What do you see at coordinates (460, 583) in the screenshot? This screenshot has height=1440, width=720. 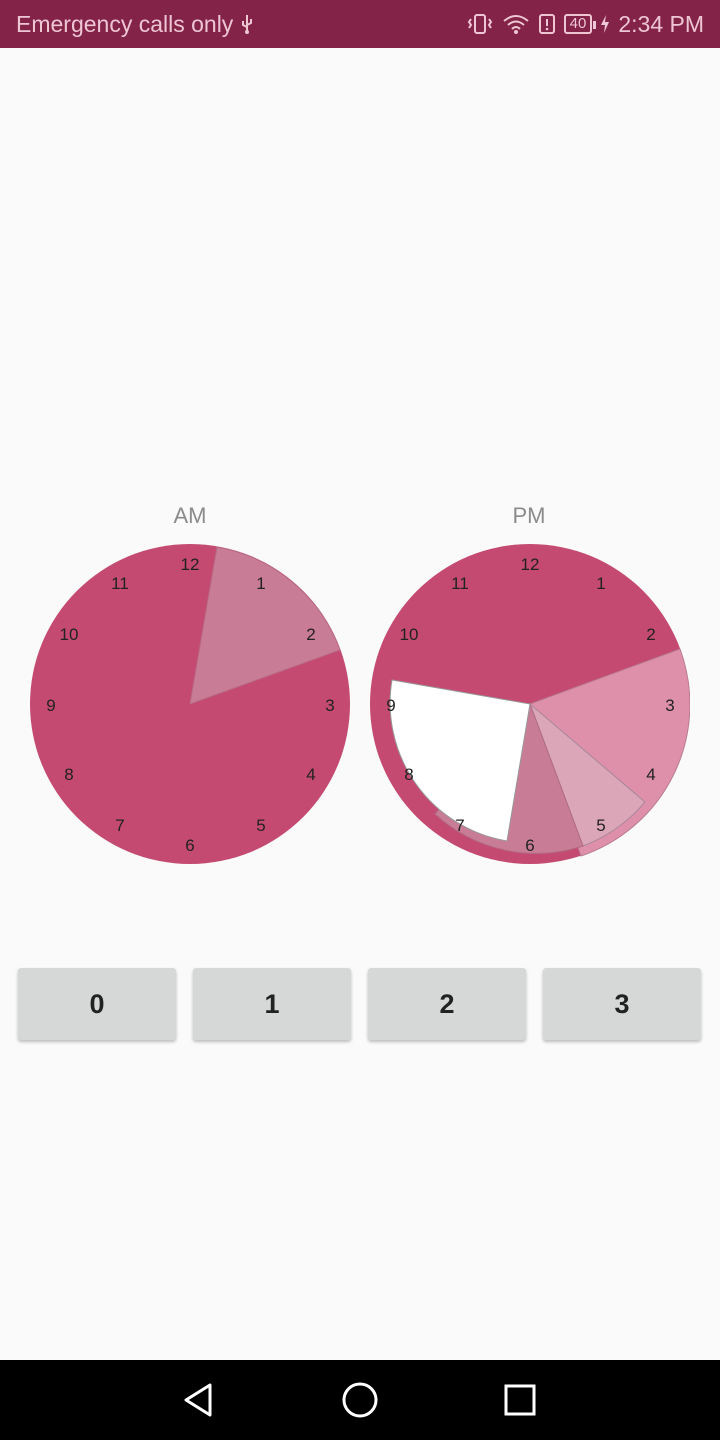 I see `pm-hour-11: 11` at bounding box center [460, 583].